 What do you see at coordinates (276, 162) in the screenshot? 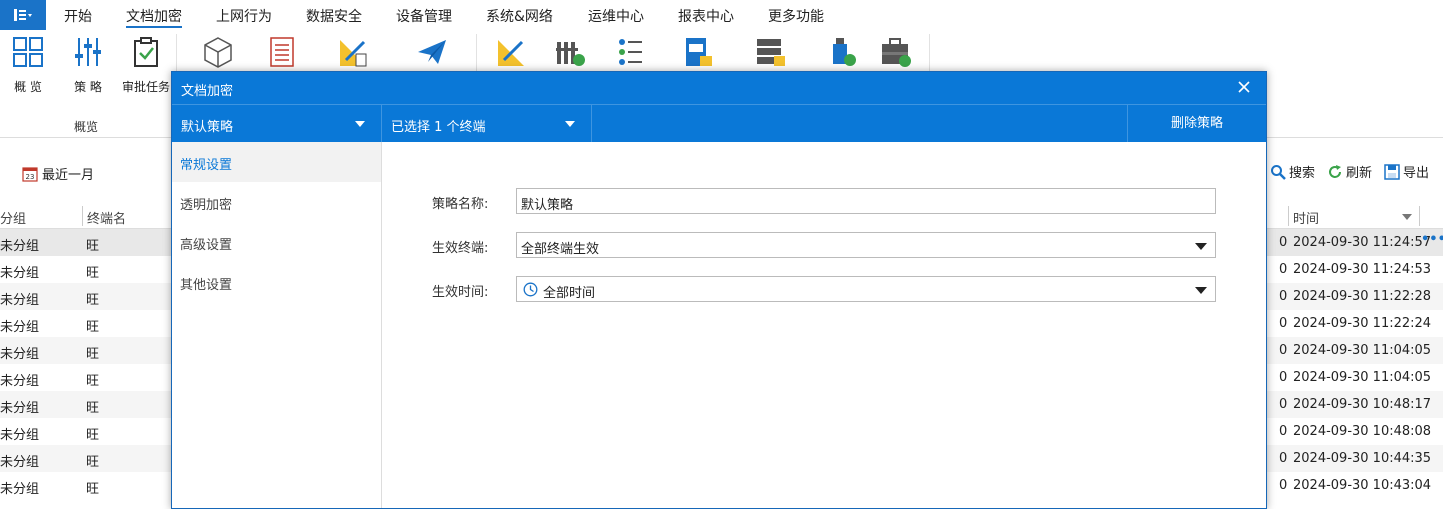
I see `sidebar-item-general: 常规设置` at bounding box center [276, 162].